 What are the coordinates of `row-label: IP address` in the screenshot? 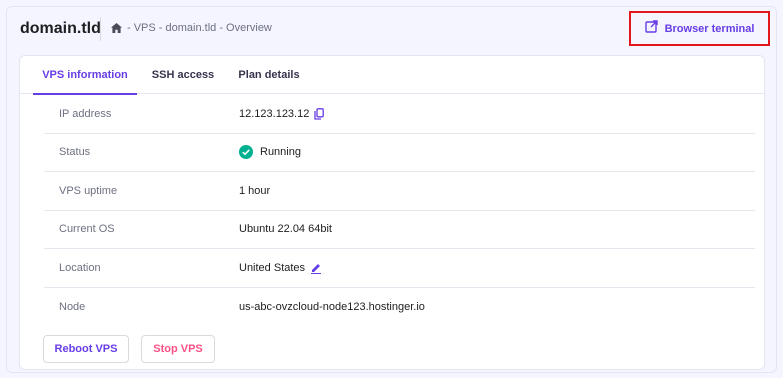 It's located at (85, 113).